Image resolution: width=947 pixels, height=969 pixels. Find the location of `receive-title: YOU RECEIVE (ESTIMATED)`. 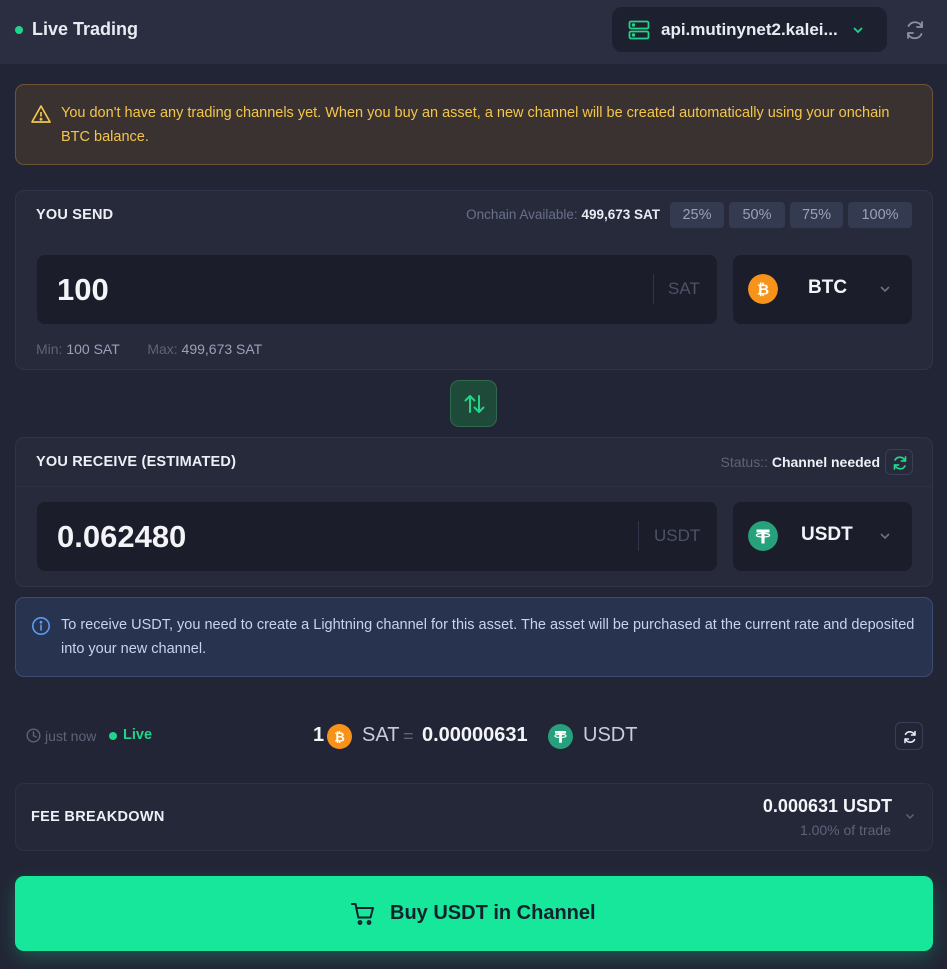

receive-title: YOU RECEIVE (ESTIMATED) is located at coordinates (136, 462).